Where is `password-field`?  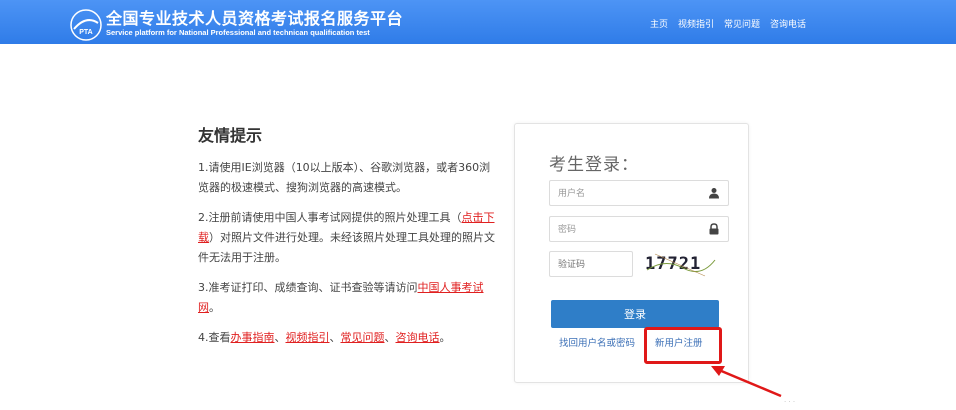
password-field is located at coordinates (639, 229).